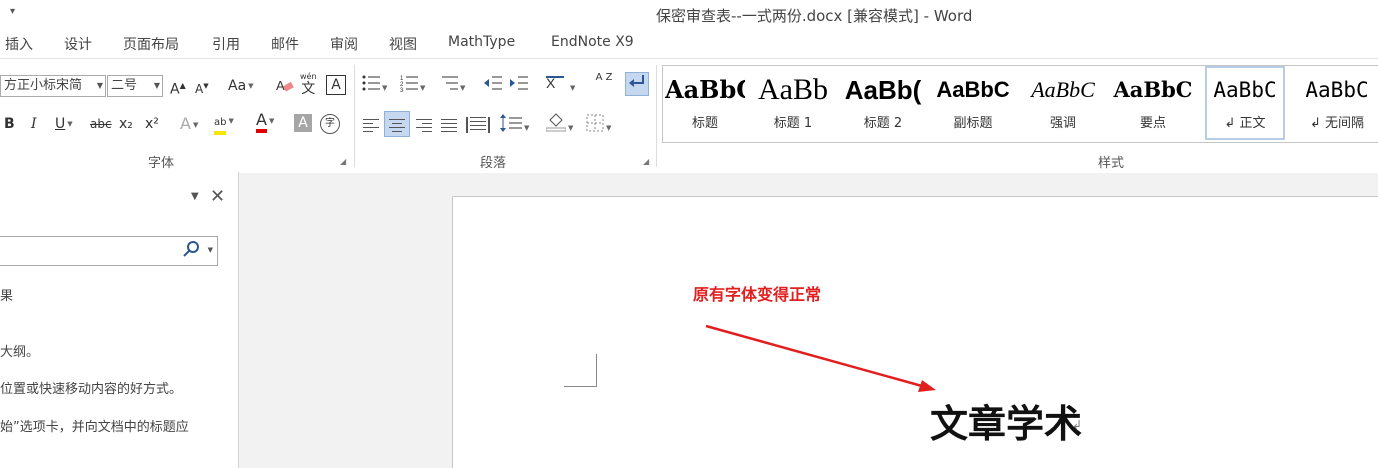 The height and width of the screenshot is (468, 1378). I want to click on chinese-layout-button: X ▼, so click(560, 86).